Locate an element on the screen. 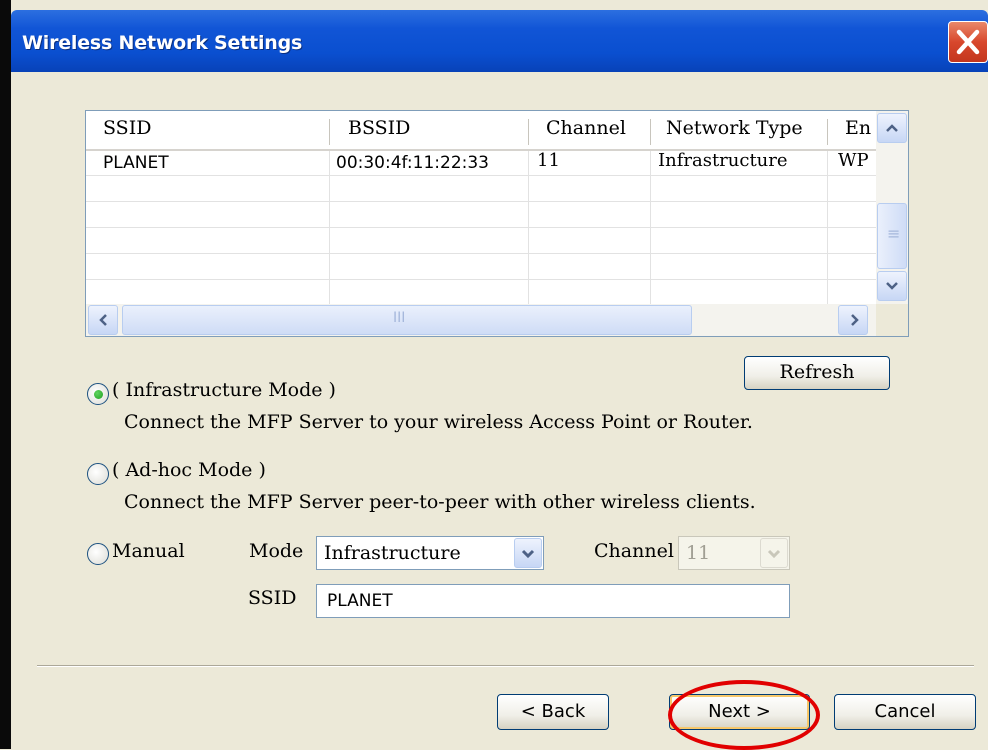 The image size is (988, 750). mode-dropdown-button is located at coordinates (528, 553).